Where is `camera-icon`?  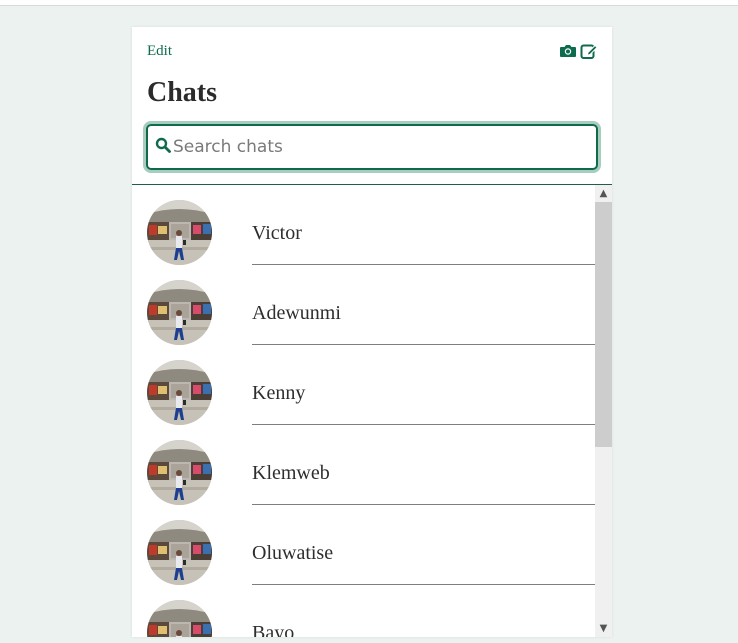
camera-icon is located at coordinates (568, 51).